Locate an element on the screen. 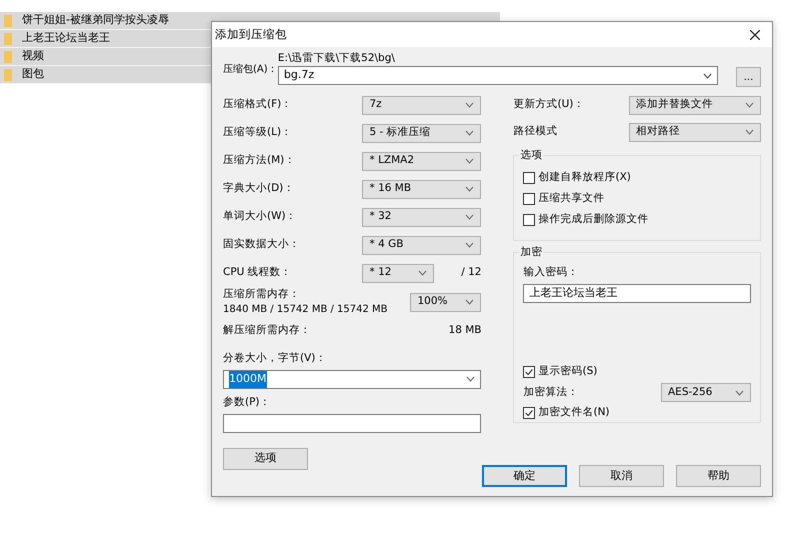  field-label: 压缩方法(M)： is located at coordinates (259, 160).